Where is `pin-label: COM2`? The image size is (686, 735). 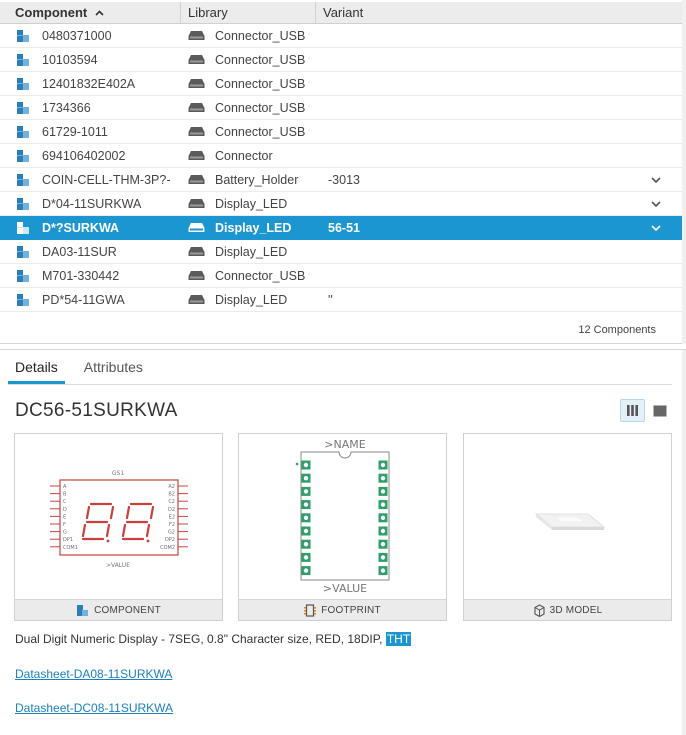
pin-label: COM2 is located at coordinates (167, 548).